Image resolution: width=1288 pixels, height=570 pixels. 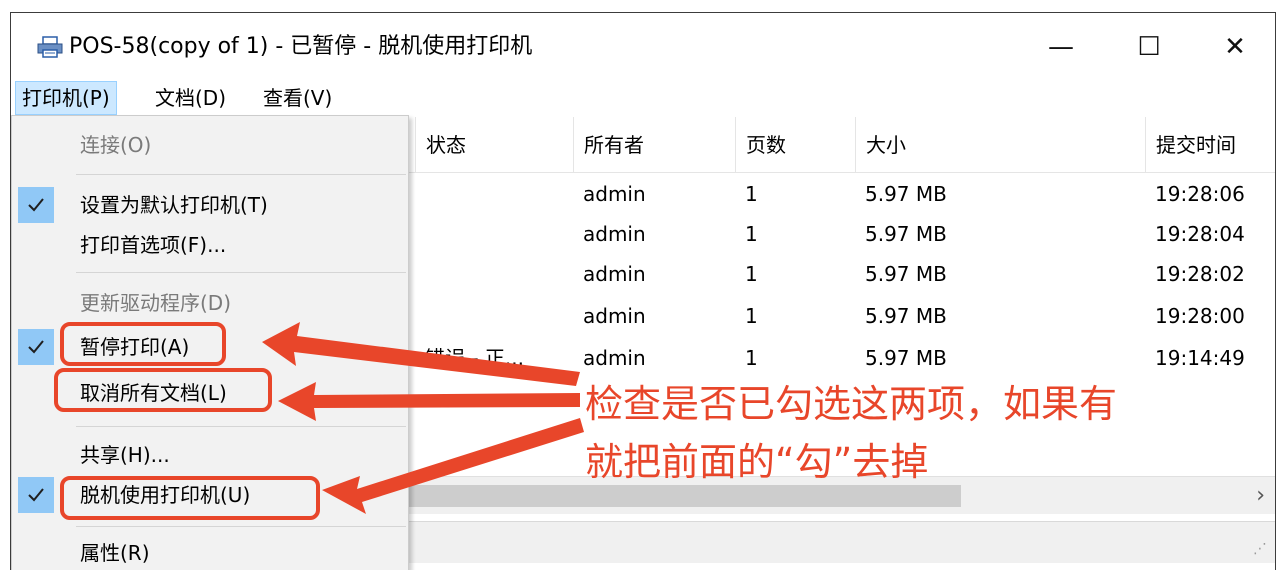 I want to click on arrow-to-pause, so click(x=421, y=354).